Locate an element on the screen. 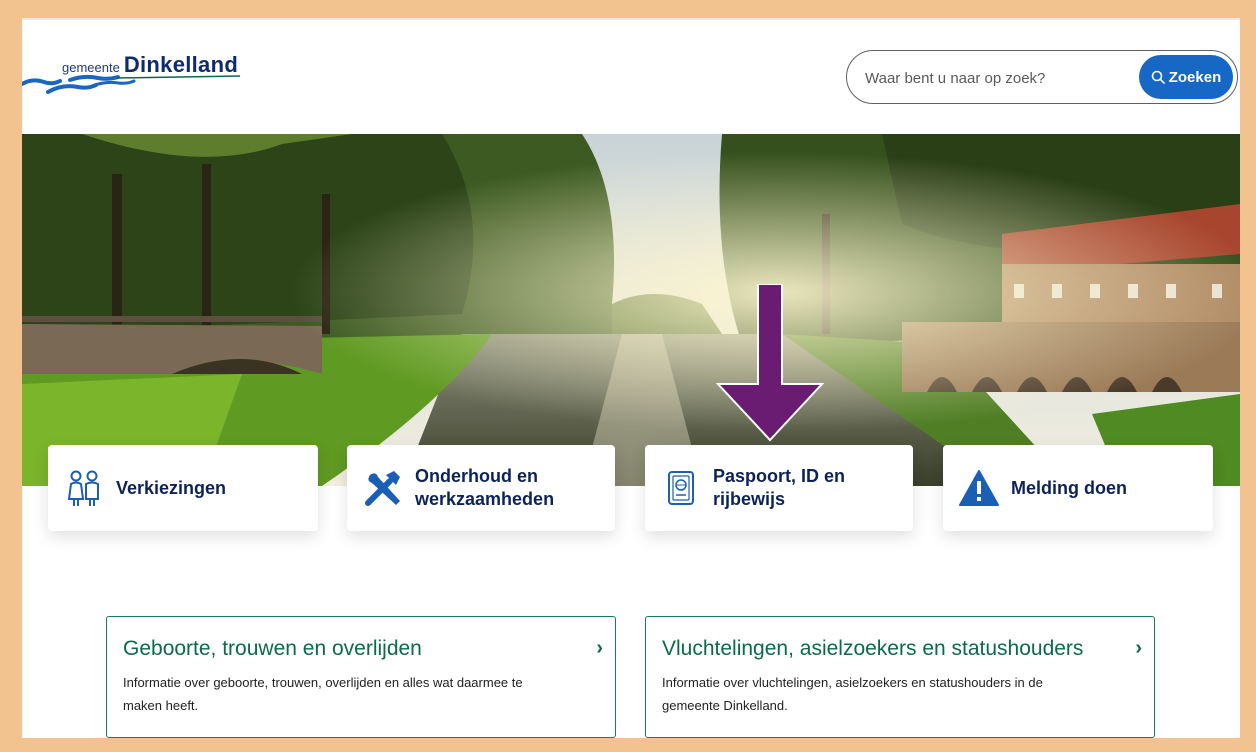 The height and width of the screenshot is (752, 1256). people-icon is located at coordinates (84, 488).